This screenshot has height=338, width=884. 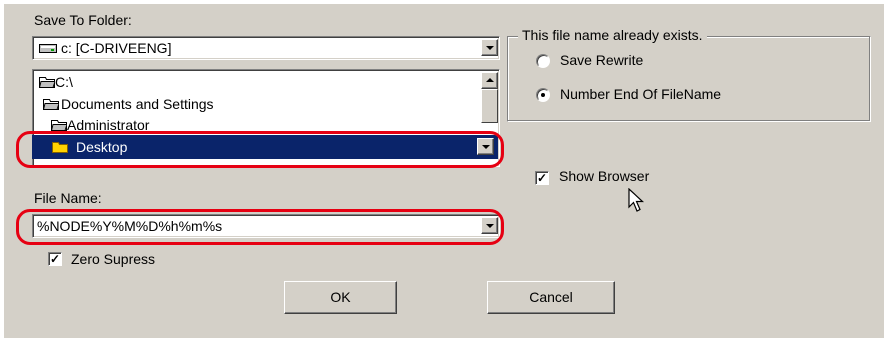 What do you see at coordinates (137, 104) in the screenshot?
I see `tree-item-label: Documents and Settings` at bounding box center [137, 104].